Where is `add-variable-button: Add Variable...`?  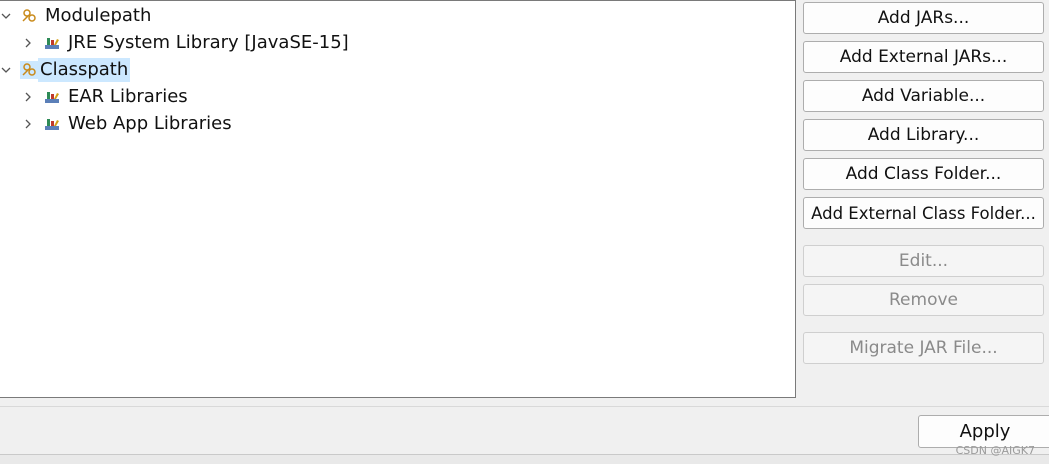 add-variable-button: Add Variable... is located at coordinates (923, 96).